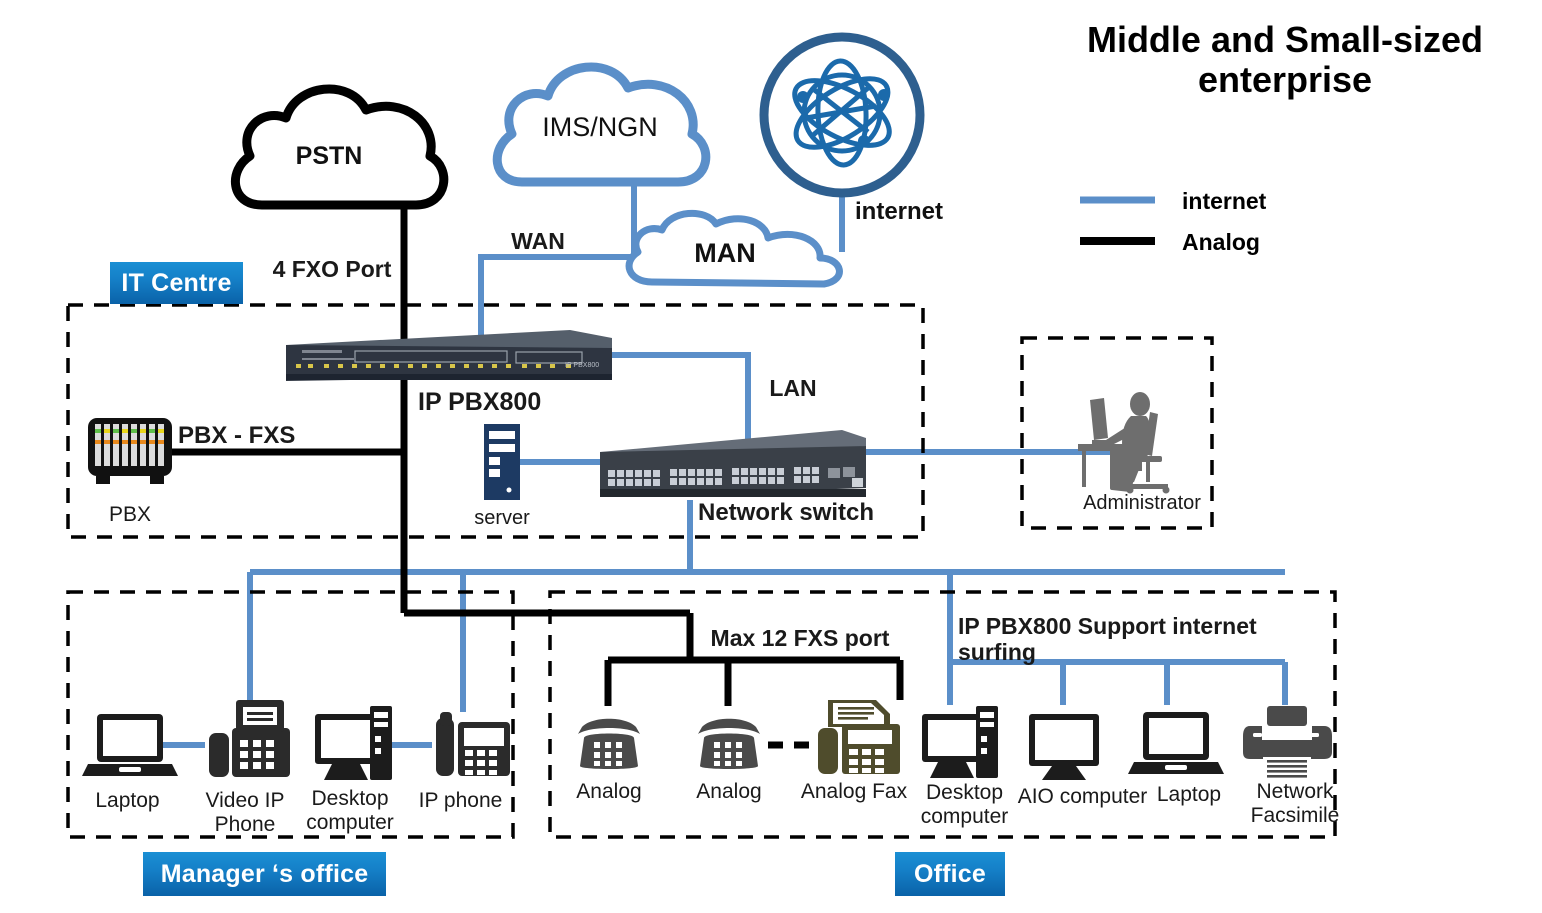  What do you see at coordinates (964, 804) in the screenshot?
I see `office-device-label-3: Desktop computer` at bounding box center [964, 804].